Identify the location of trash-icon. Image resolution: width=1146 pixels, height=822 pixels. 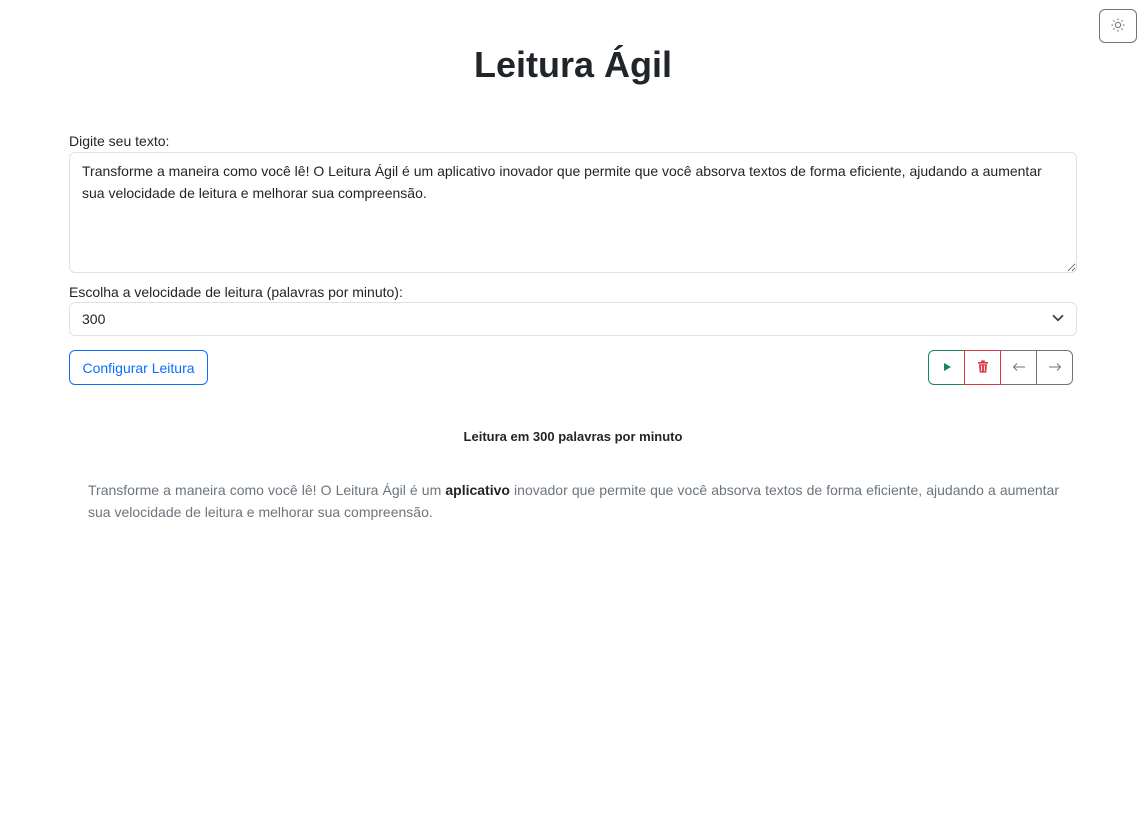
(983, 367).